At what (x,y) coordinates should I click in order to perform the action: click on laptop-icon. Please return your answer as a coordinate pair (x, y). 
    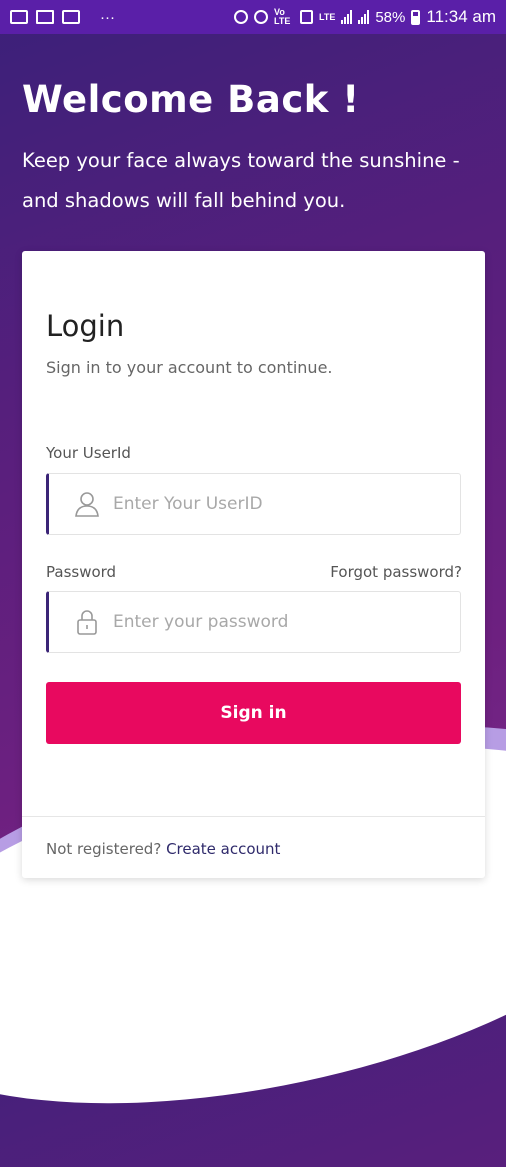
    Looking at the image, I should click on (45, 17).